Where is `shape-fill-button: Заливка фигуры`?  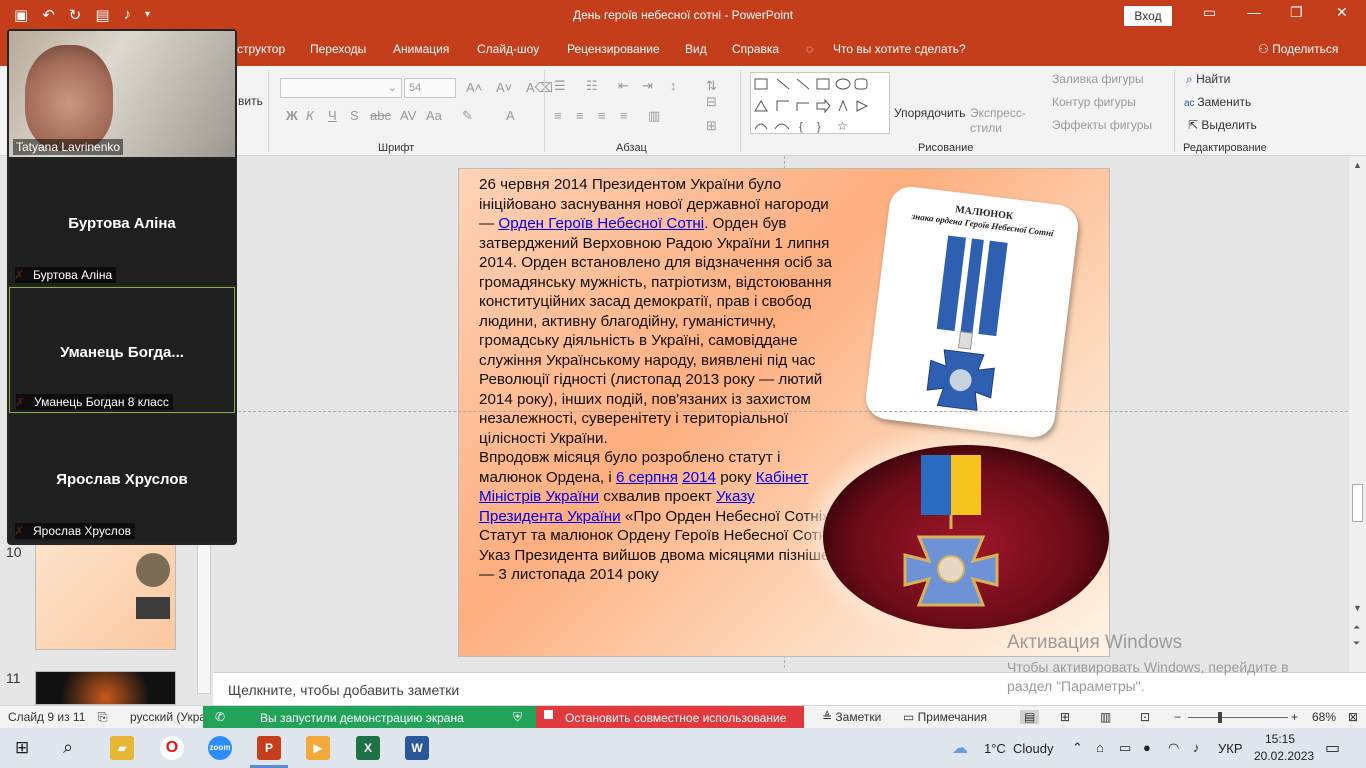
shape-fill-button: Заливка фигуры is located at coordinates (1098, 79).